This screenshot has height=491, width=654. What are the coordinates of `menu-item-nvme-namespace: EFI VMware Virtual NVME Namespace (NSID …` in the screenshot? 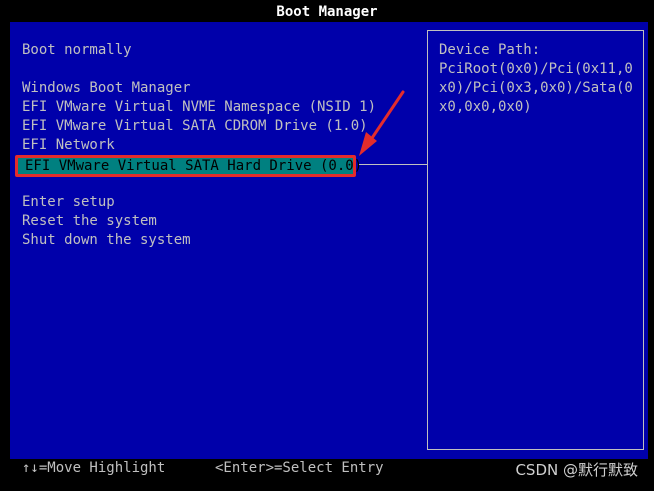 It's located at (199, 107).